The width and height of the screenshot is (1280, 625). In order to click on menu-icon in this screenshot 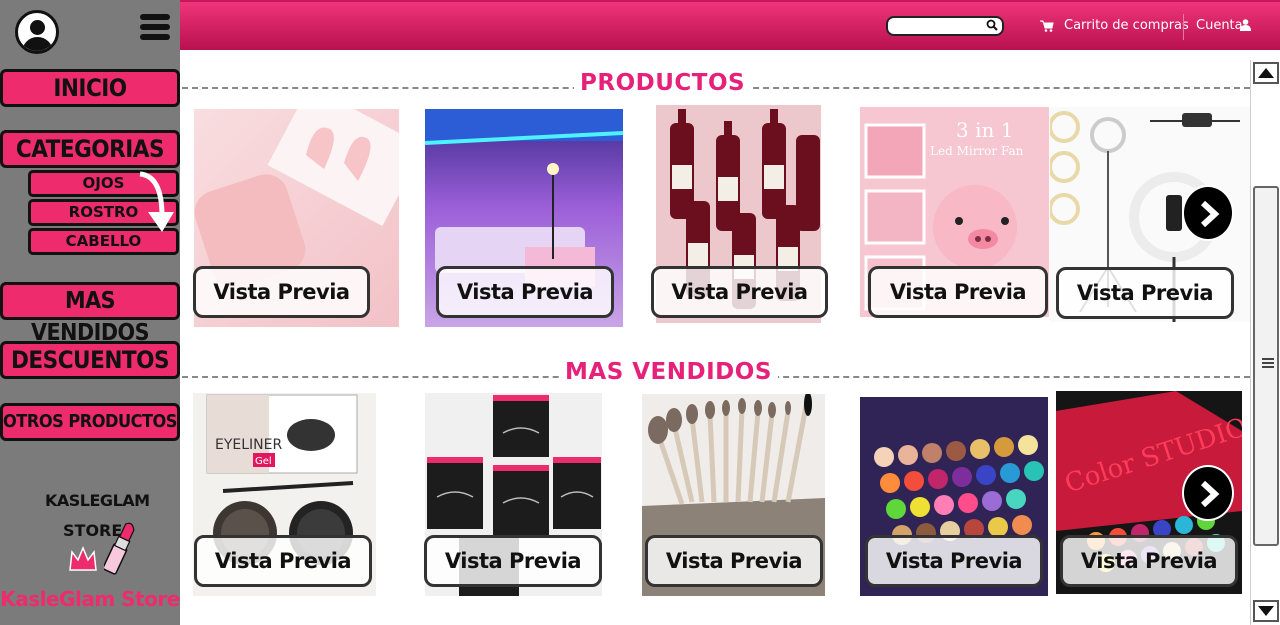, I will do `click(155, 30)`.